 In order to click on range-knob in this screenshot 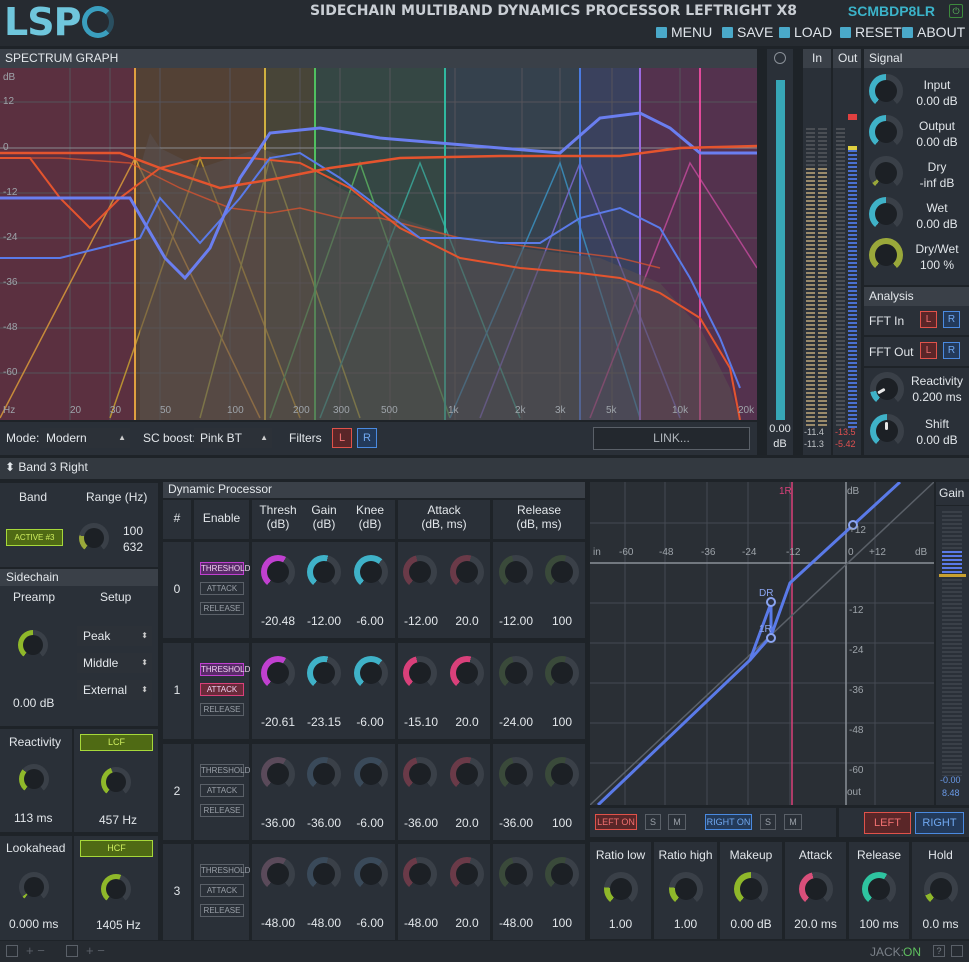, I will do `click(94, 538)`.